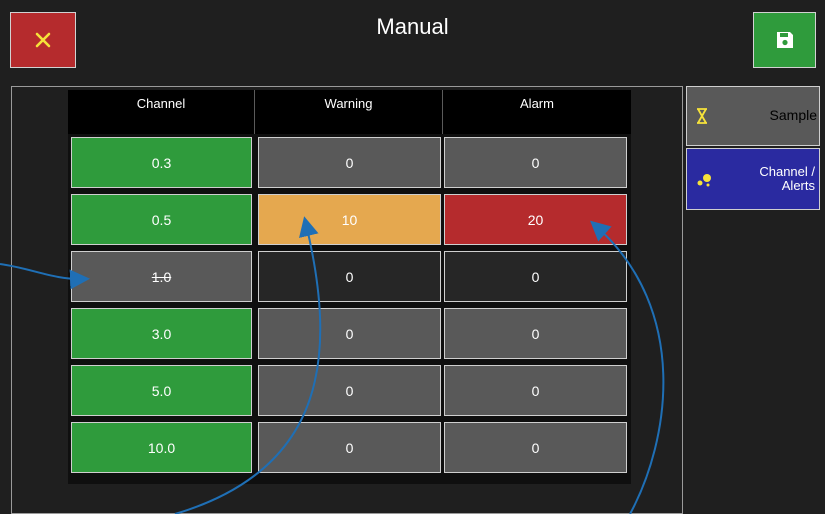  What do you see at coordinates (161, 390) in the screenshot?
I see `channel-cell: 5.0` at bounding box center [161, 390].